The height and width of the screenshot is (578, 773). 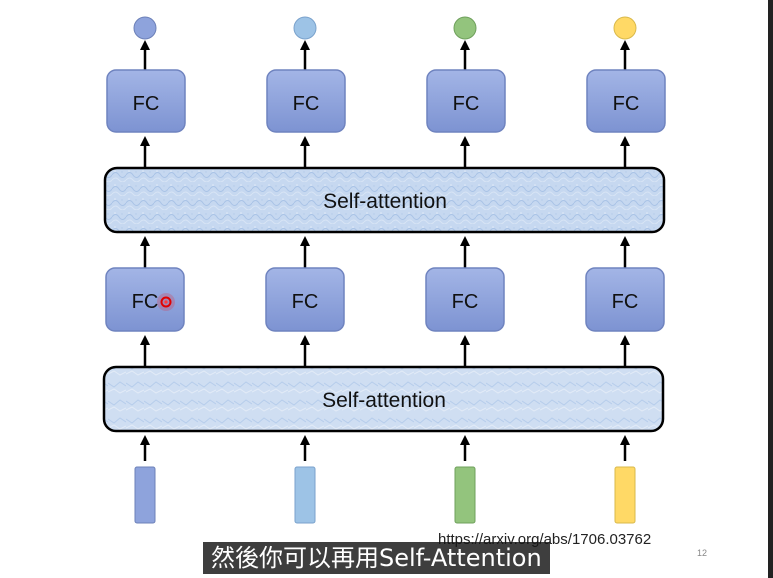 What do you see at coordinates (376, 558) in the screenshot?
I see `video-subtitle: 然後你可以再用Self-Attention` at bounding box center [376, 558].